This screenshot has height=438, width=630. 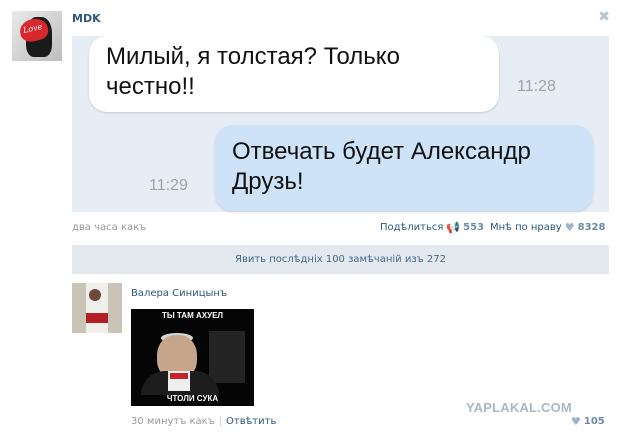 I want to click on show-comments-button: Явить послѣднiх 100 замѣчанiй изъ 272, so click(x=340, y=259).